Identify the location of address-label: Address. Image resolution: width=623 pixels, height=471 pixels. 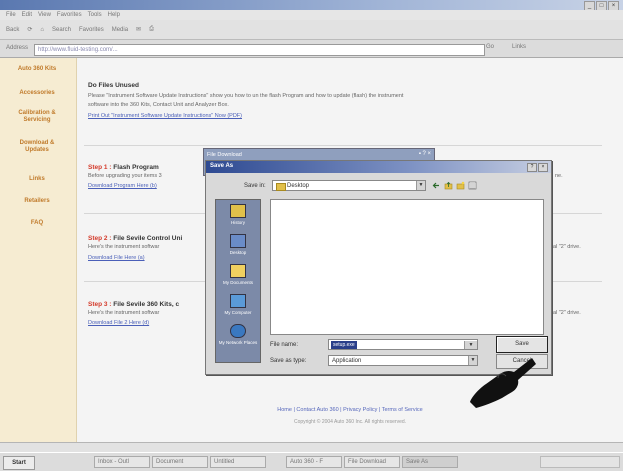
(17, 48).